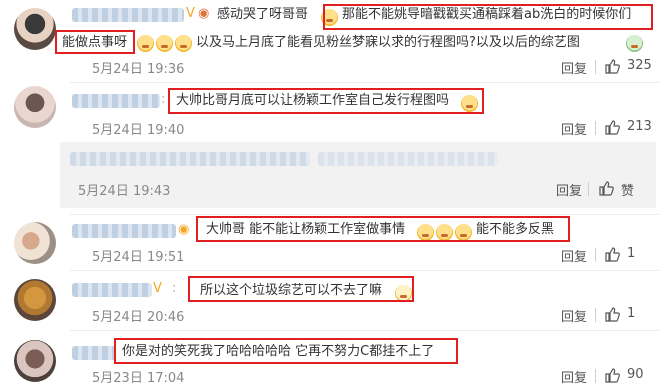 The image size is (660, 387). I want to click on like-count: 90, so click(635, 374).